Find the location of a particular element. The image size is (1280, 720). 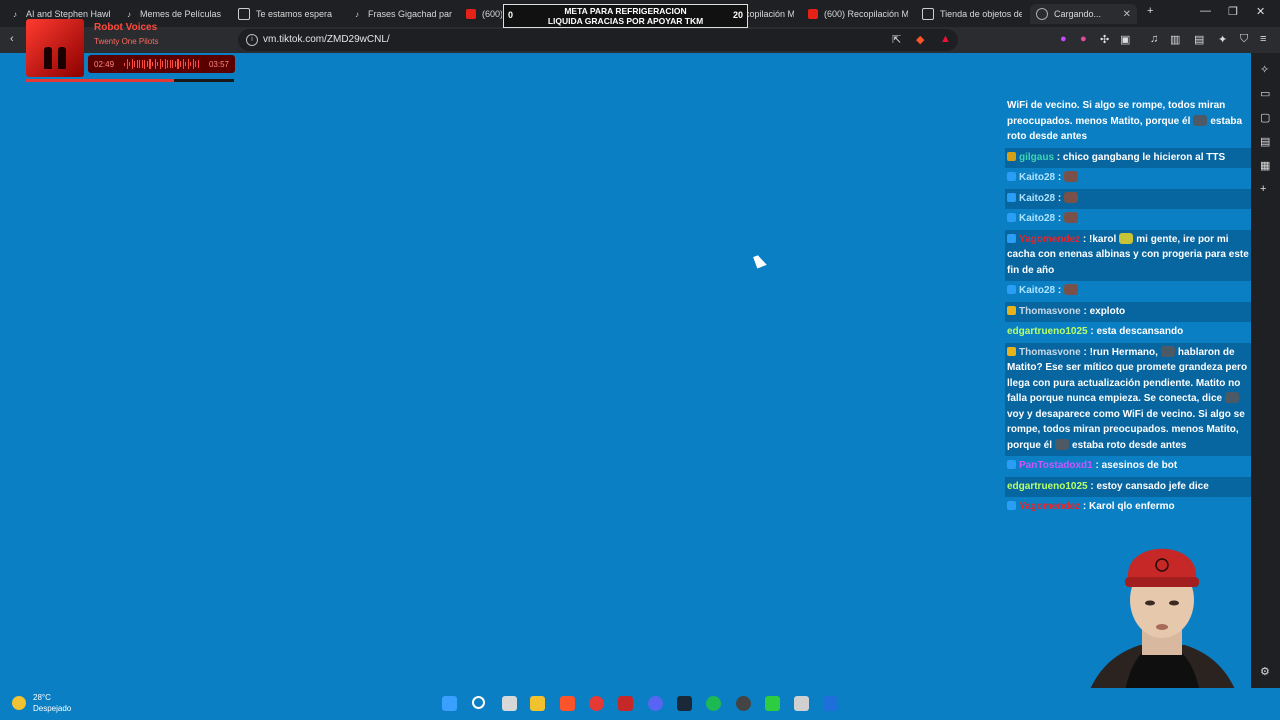

obs-icon is located at coordinates (743, 703).